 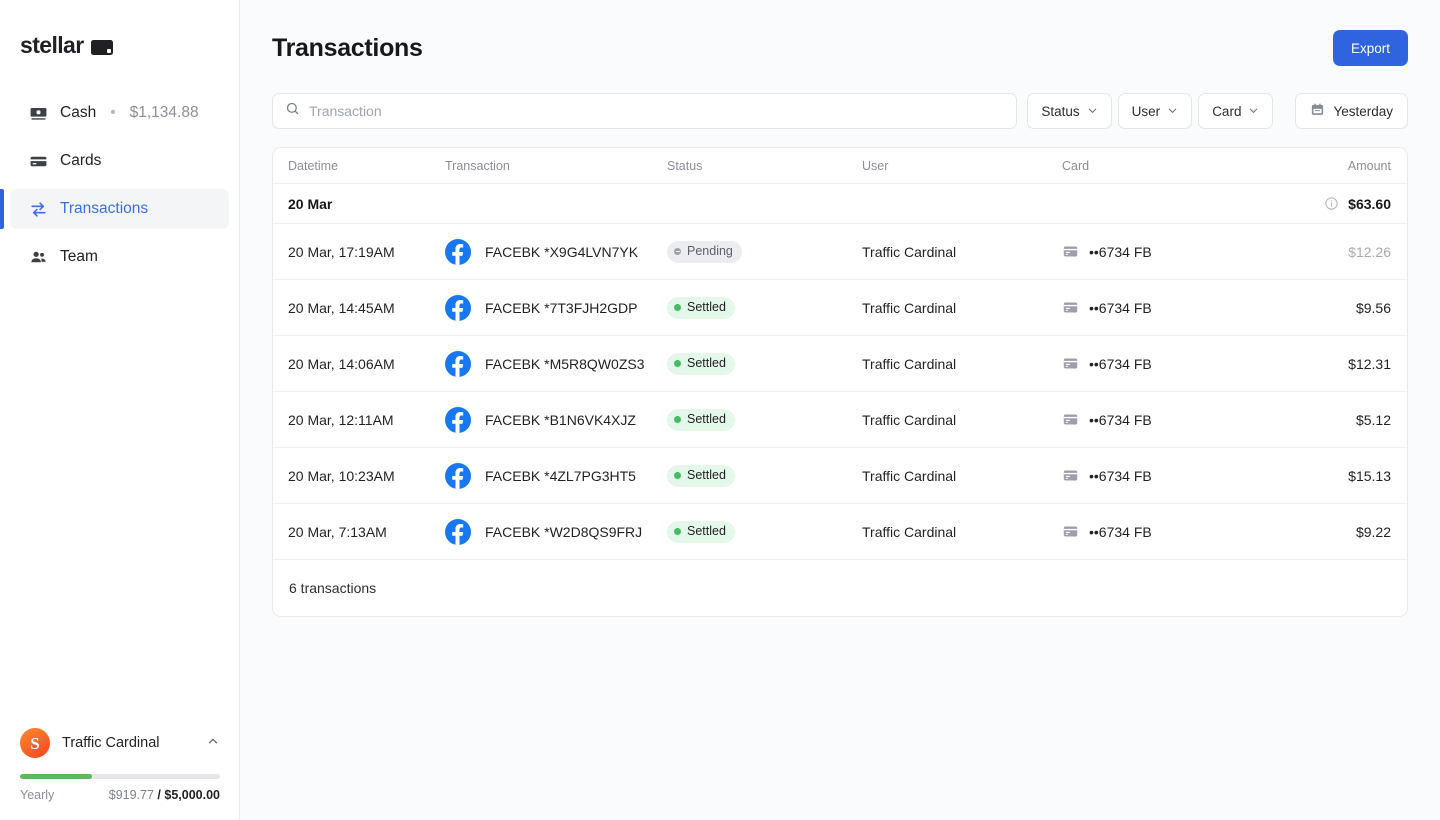 What do you see at coordinates (1342, 532) in the screenshot?
I see `cell-amount: $9.22` at bounding box center [1342, 532].